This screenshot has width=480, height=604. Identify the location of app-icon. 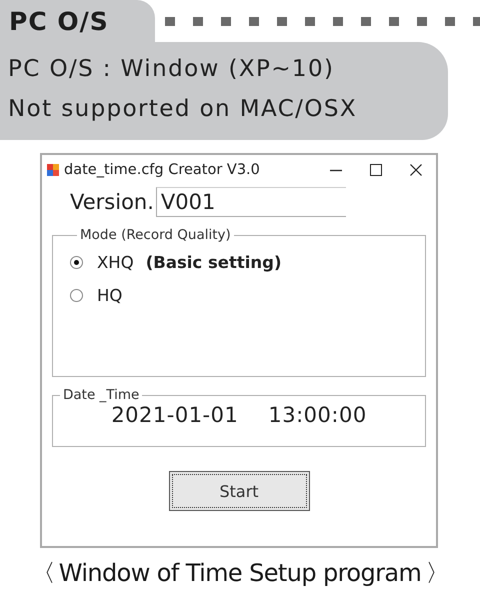
(53, 170).